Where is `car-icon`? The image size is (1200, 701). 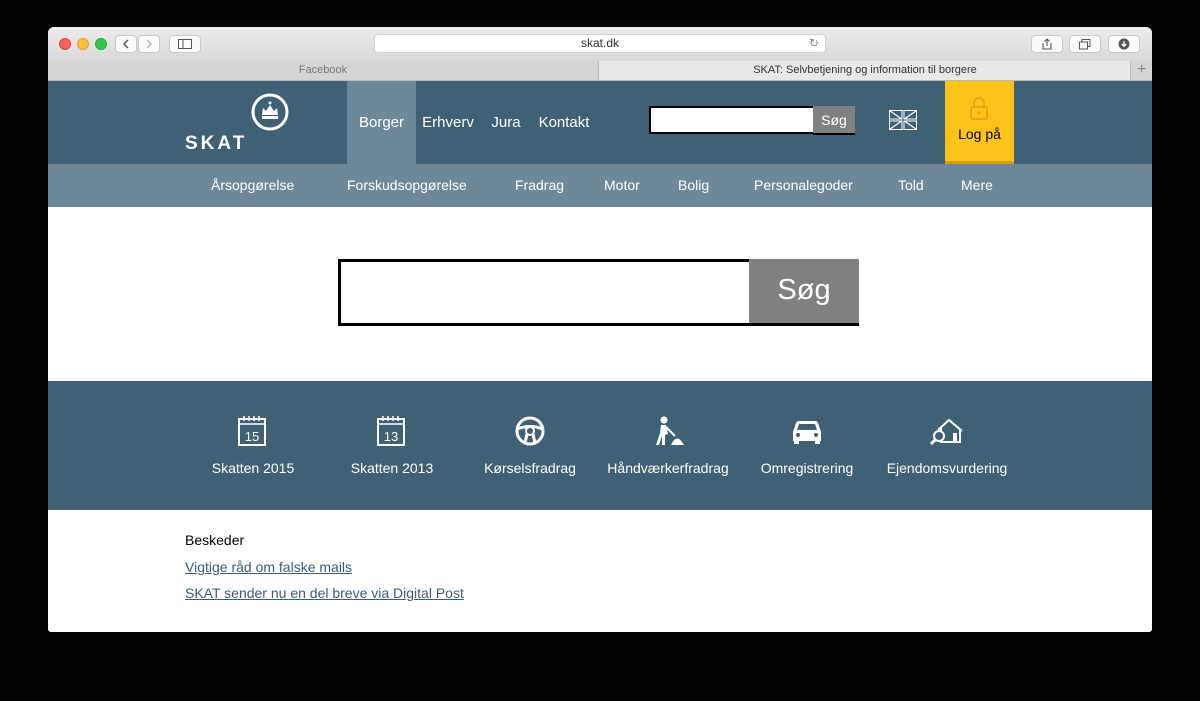
car-icon is located at coordinates (807, 432).